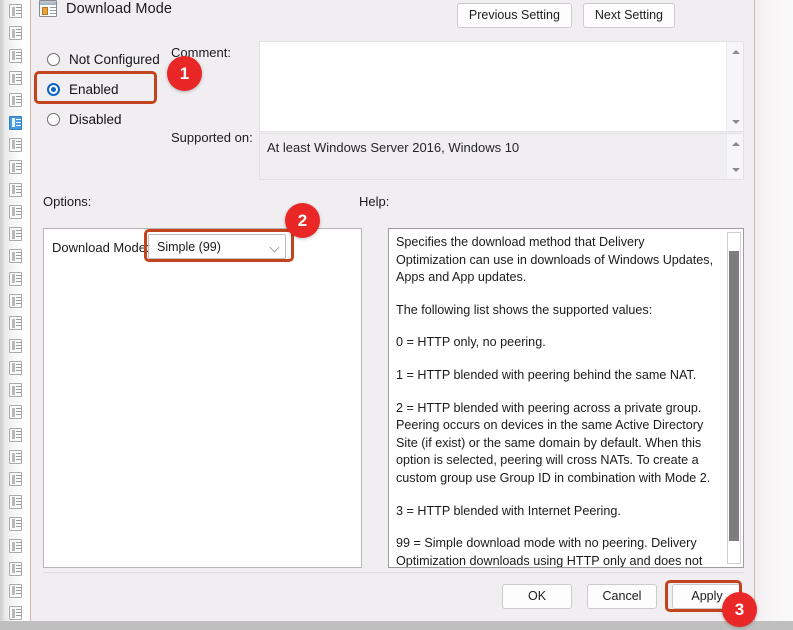  Describe the element at coordinates (471, 342) in the screenshot. I see `help-paragraph: 0 = HTTP only, no peering.` at that location.